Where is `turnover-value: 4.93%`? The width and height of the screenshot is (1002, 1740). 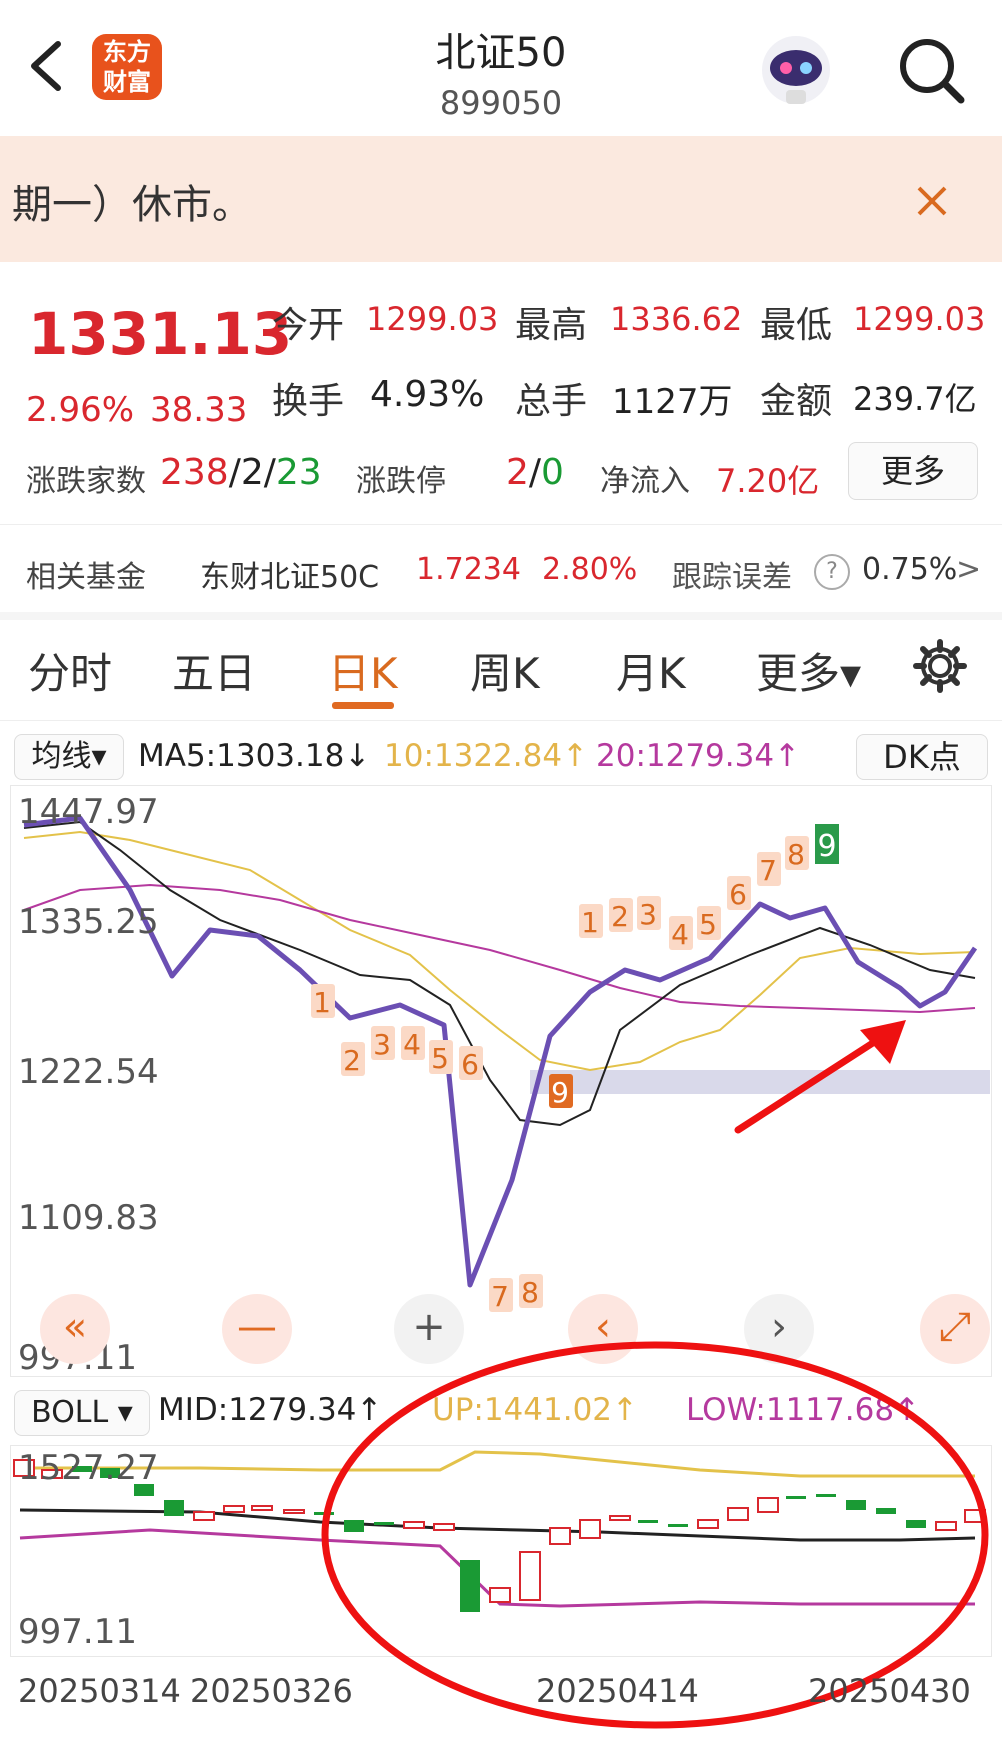
turnover-value: 4.93% is located at coordinates (427, 394).